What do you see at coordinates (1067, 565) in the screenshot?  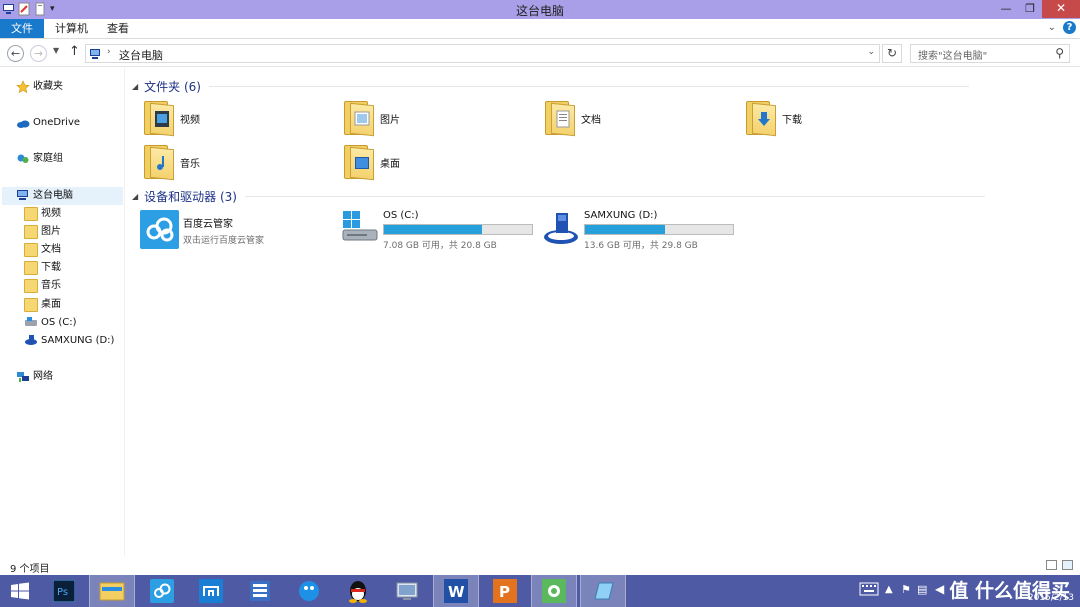 I see `large-icons-view-icon` at bounding box center [1067, 565].